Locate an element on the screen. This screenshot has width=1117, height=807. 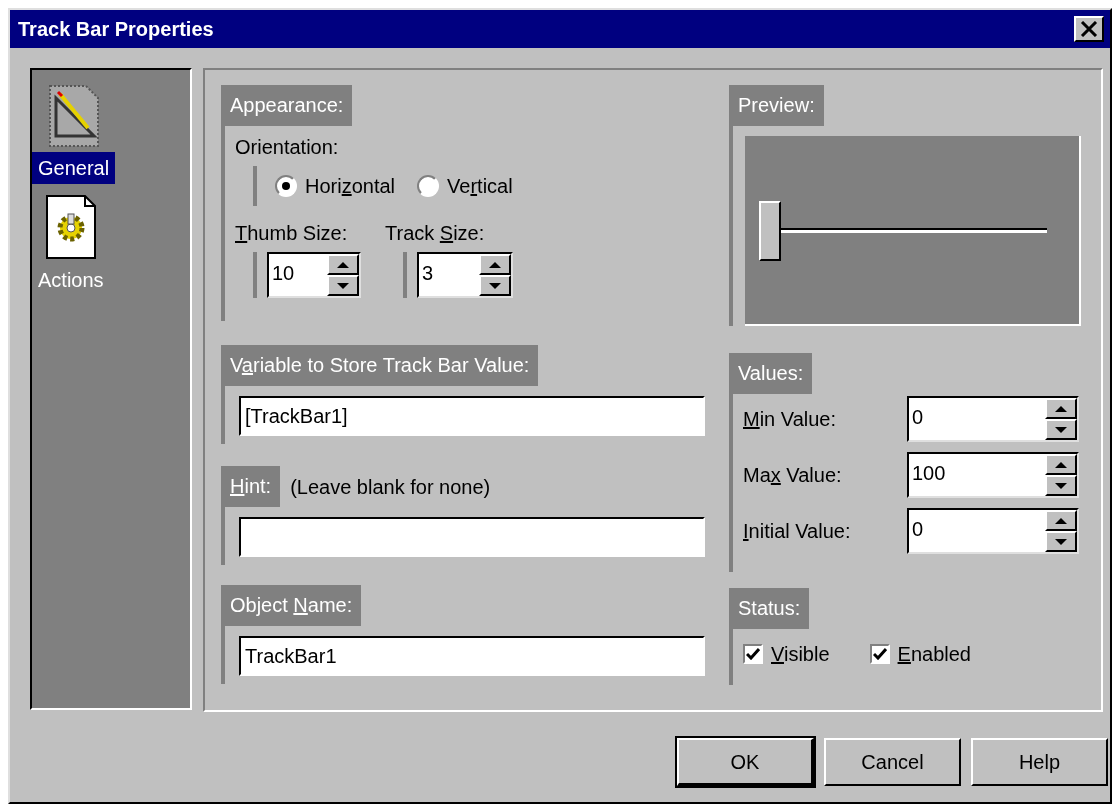
field-label: Min Value: is located at coordinates (790, 419).